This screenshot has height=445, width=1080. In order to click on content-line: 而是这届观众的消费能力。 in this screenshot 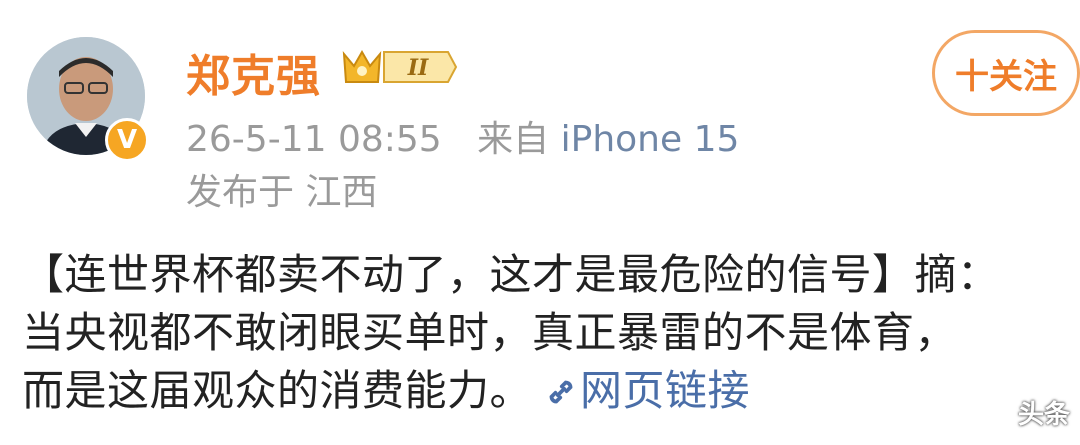, I will do `click(277, 390)`.